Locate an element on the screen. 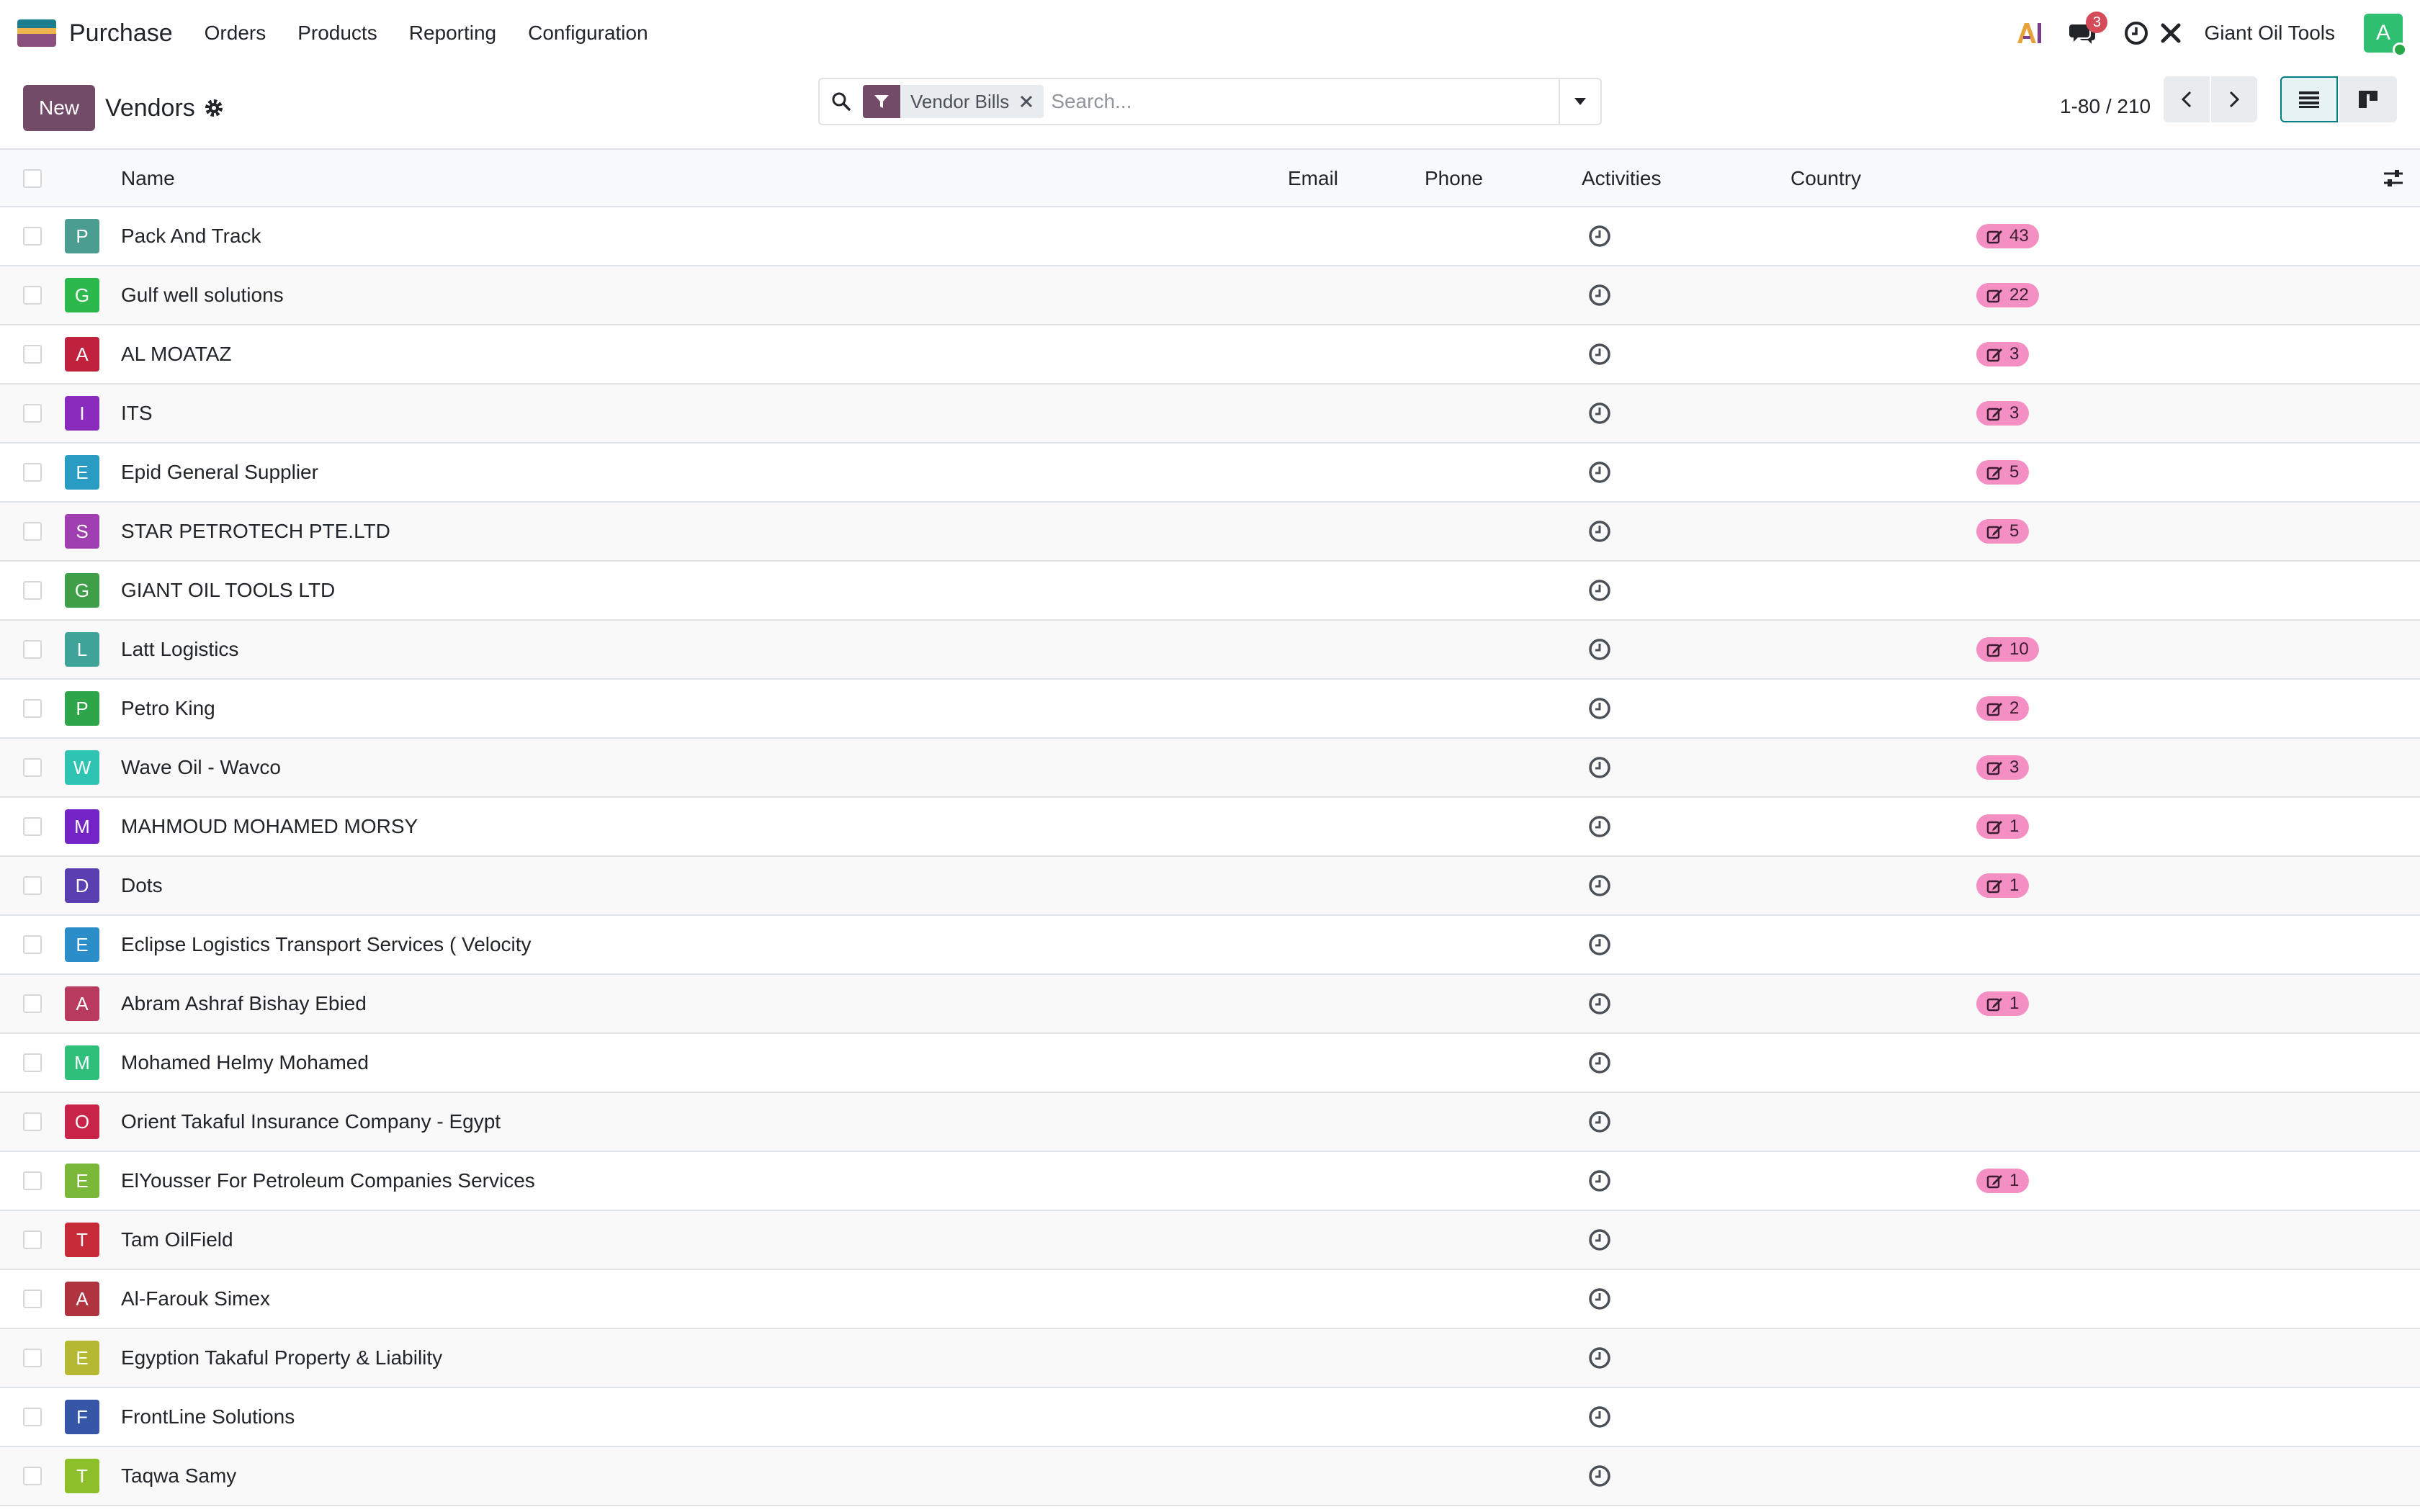 This screenshot has width=2420, height=1512. vendor-name: Gulf well solutions is located at coordinates (202, 295).